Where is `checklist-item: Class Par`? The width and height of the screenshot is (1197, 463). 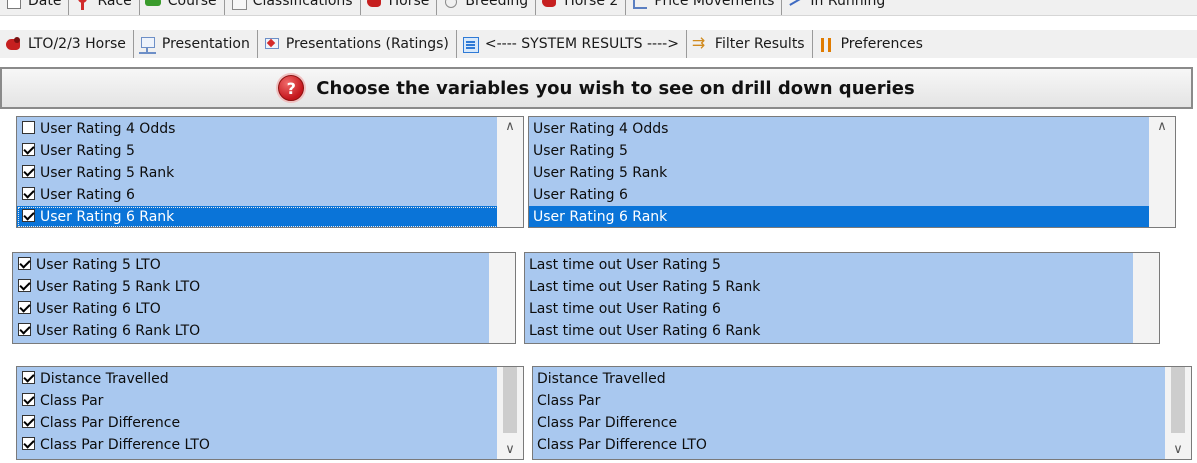
checklist-item: Class Par is located at coordinates (270, 401).